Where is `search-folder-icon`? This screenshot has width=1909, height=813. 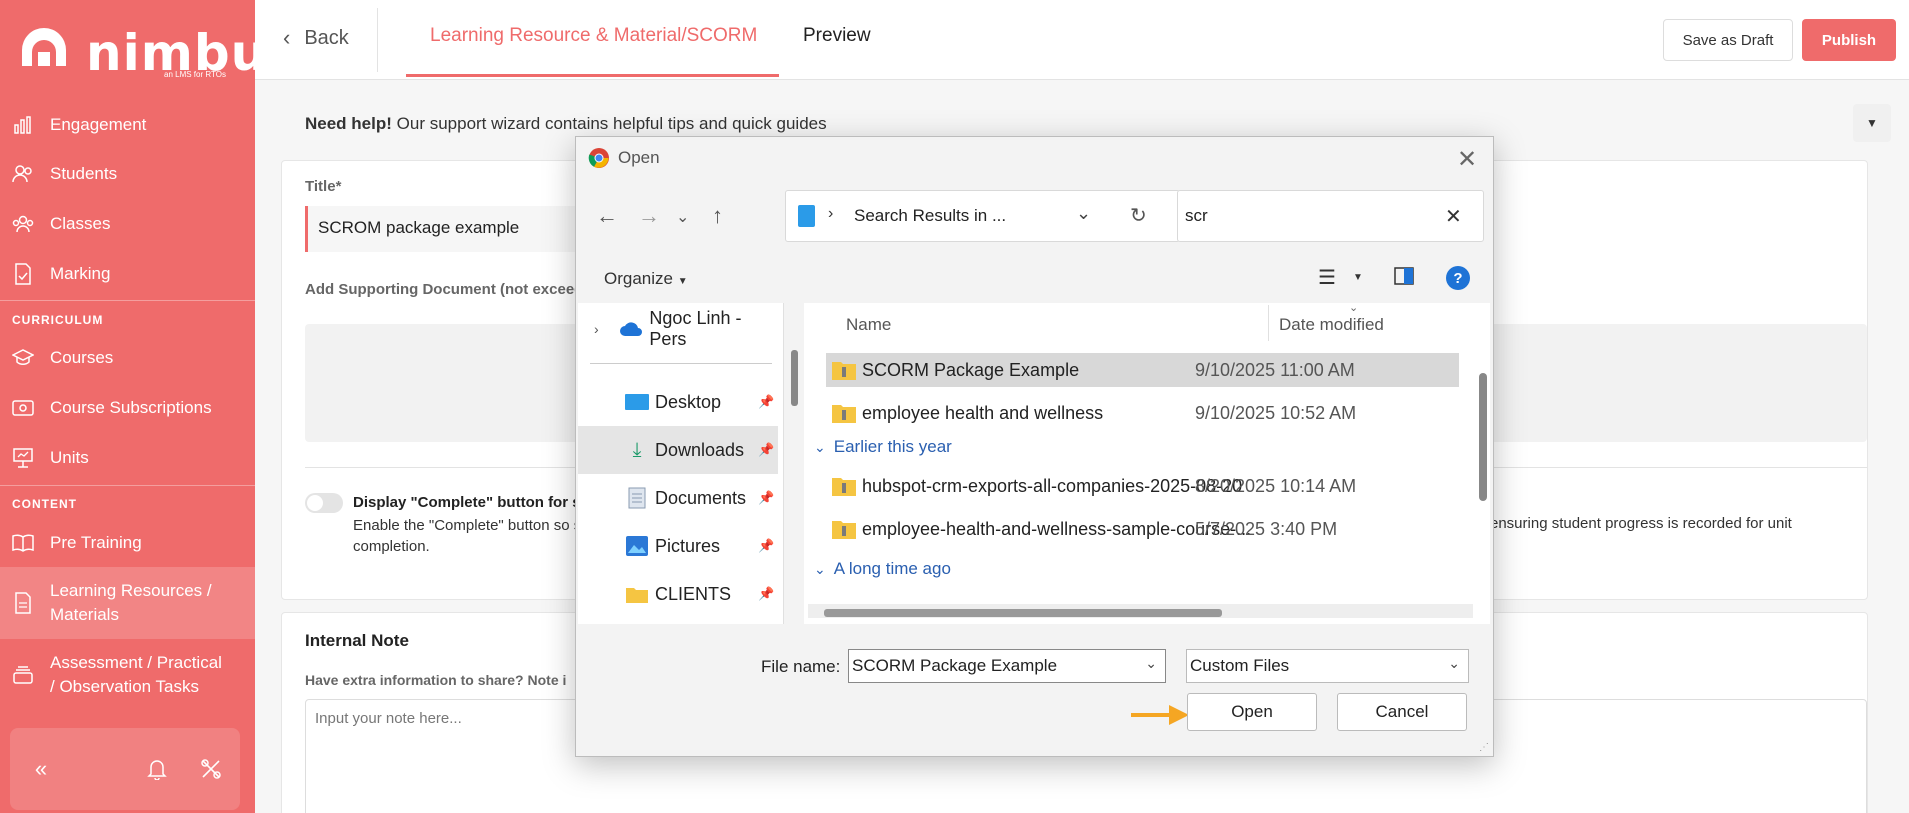
search-folder-icon is located at coordinates (806, 216).